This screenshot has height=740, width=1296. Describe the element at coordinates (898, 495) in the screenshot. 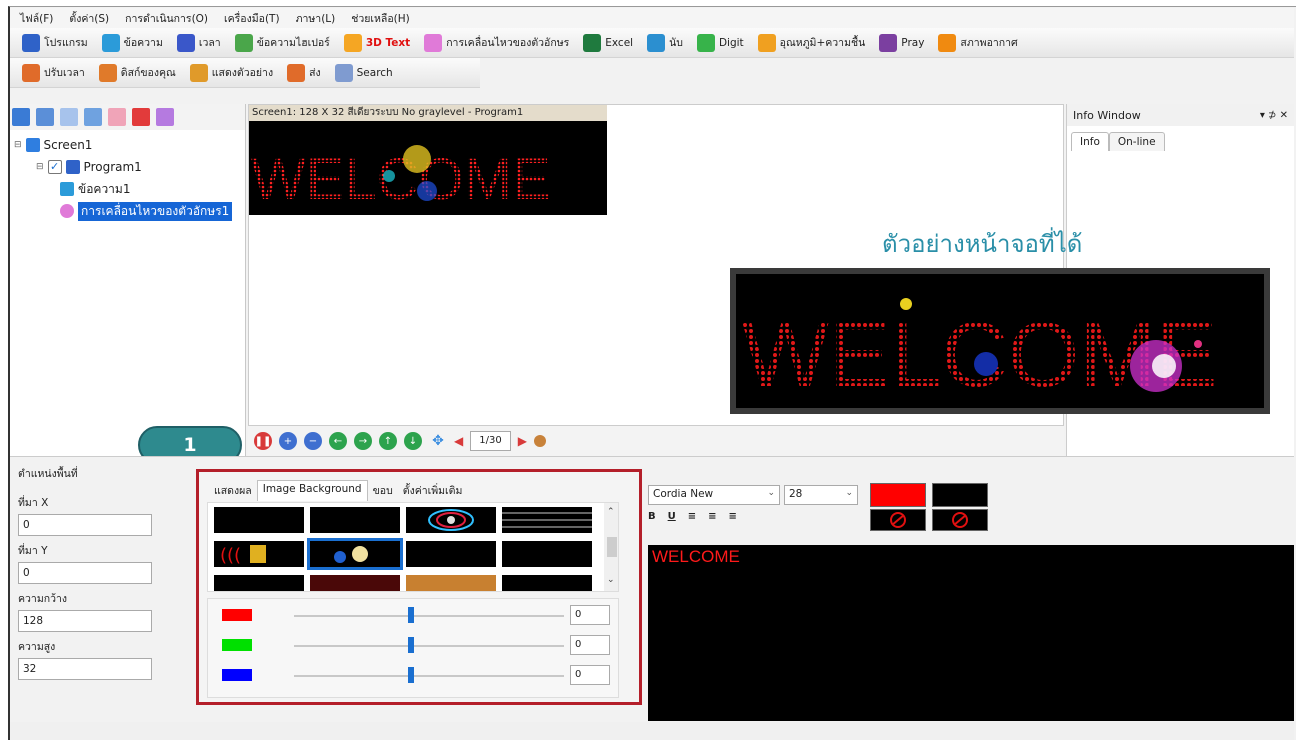

I see `foreground-color-button` at that location.